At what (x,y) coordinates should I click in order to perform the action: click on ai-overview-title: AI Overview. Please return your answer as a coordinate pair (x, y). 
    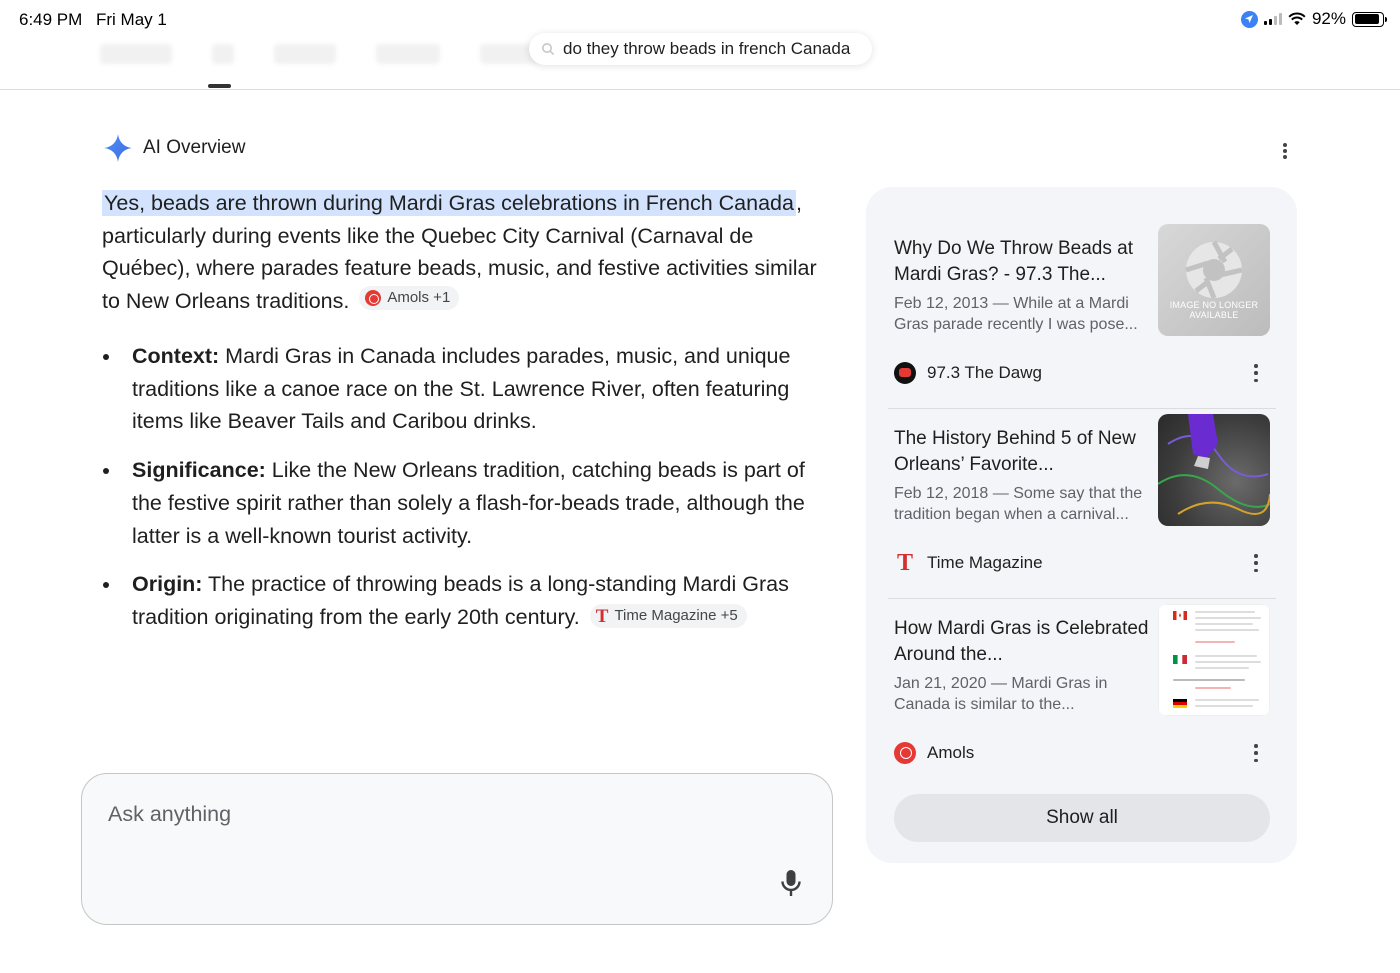
    Looking at the image, I should click on (194, 147).